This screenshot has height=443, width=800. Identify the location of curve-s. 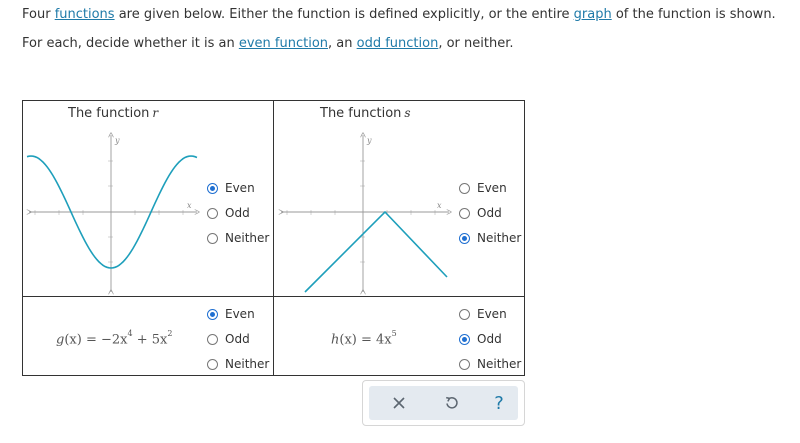
(376, 251).